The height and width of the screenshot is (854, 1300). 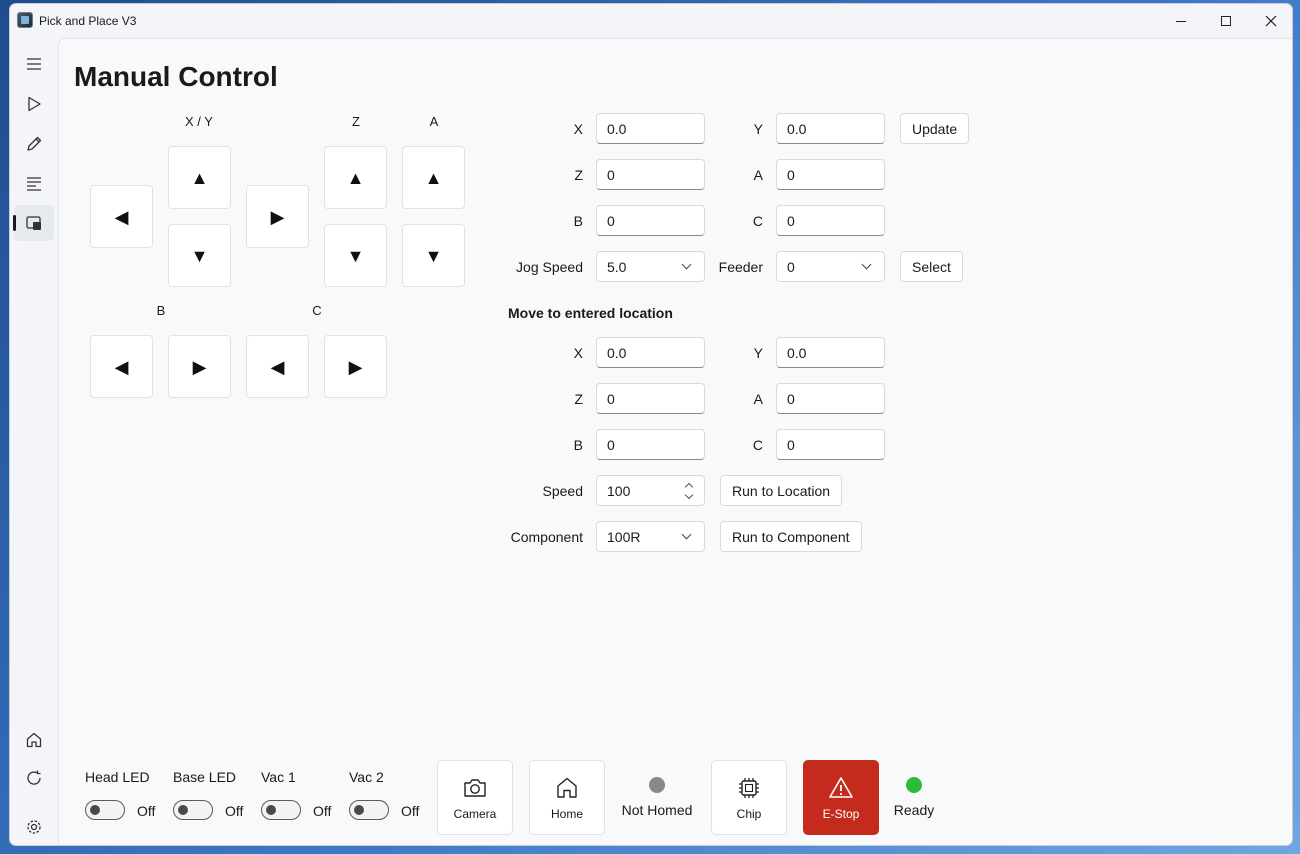 What do you see at coordinates (410, 811) in the screenshot?
I see `vac2-state: Off` at bounding box center [410, 811].